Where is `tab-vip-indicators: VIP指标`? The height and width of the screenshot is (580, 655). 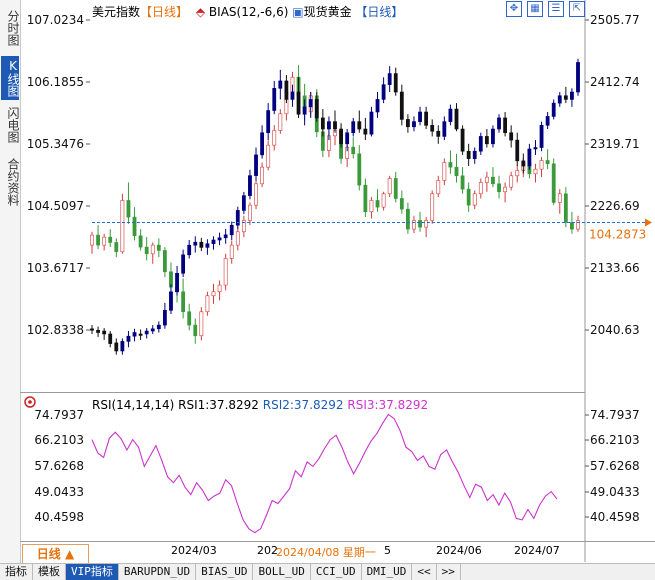 tab-vip-indicators: VIP指标 is located at coordinates (92, 572).